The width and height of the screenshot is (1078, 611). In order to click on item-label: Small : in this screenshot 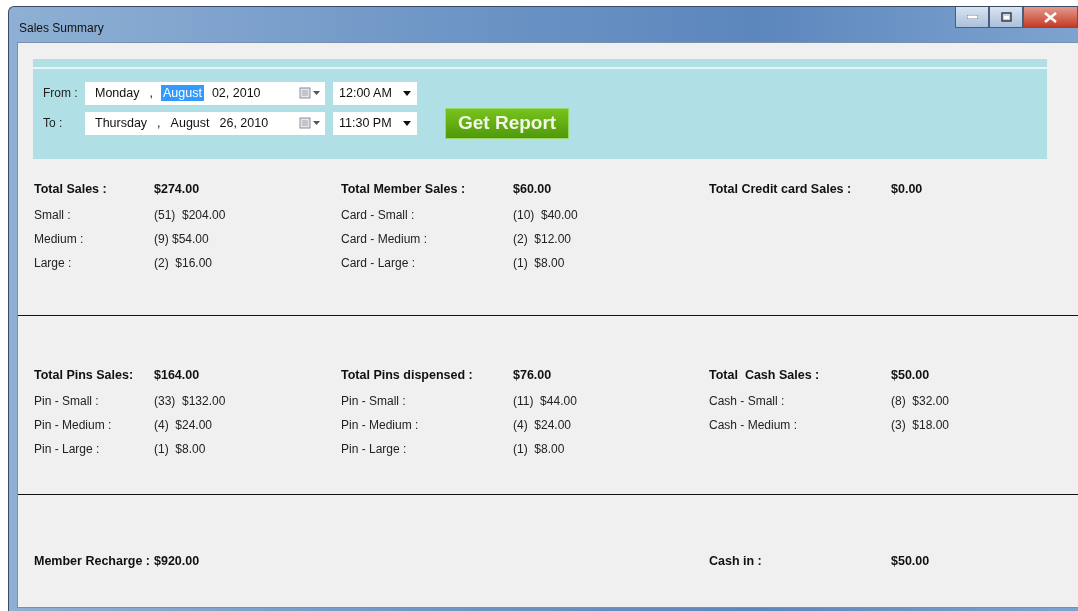, I will do `click(53, 215)`.